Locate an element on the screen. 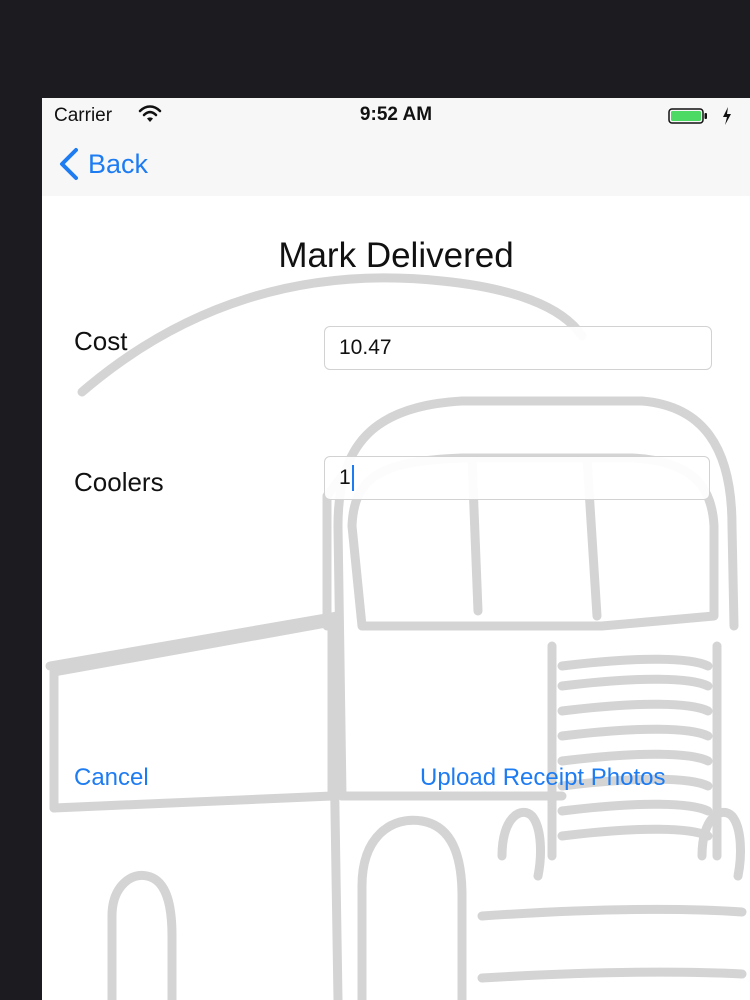  cancel-button: Cancel is located at coordinates (111, 778).